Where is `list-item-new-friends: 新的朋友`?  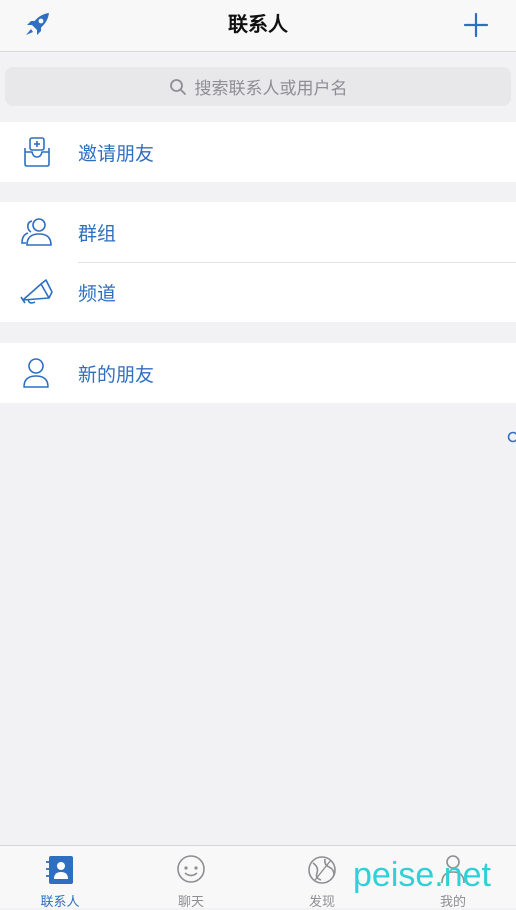
list-item-new-friends: 新的朋友 is located at coordinates (258, 373).